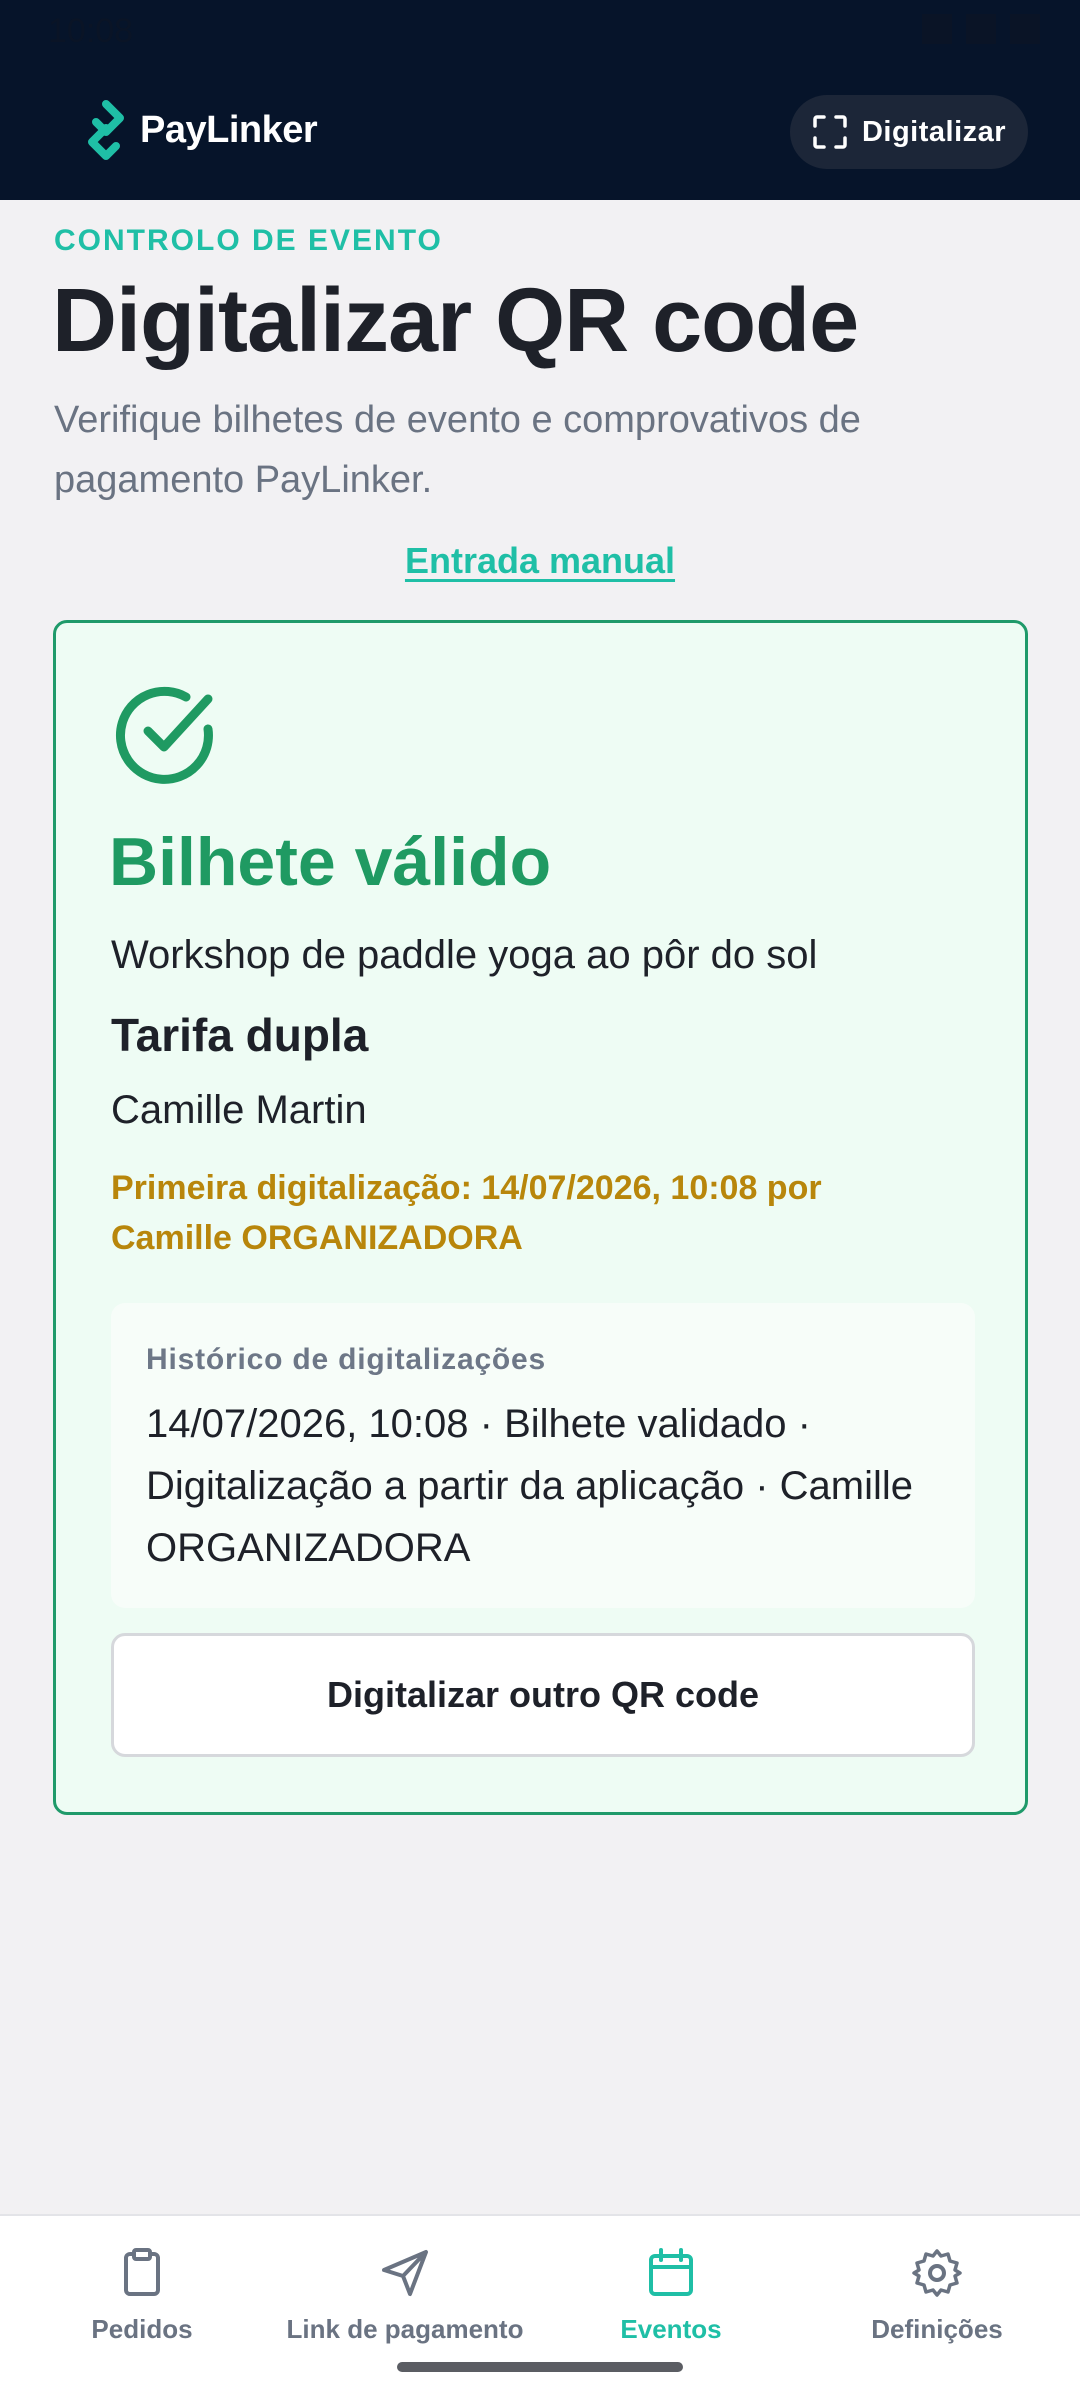 The image size is (1080, 2400). Describe the element at coordinates (464, 955) in the screenshot. I see `event-name: Workshop de paddle yoga ao pôr do sol` at that location.